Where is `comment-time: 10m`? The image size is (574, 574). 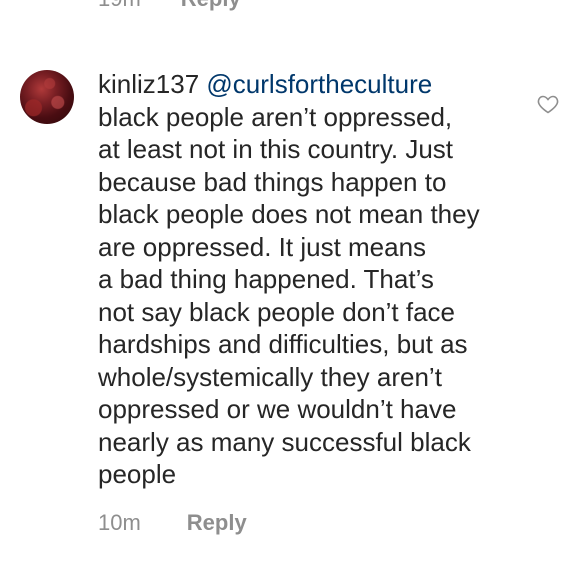
comment-time: 10m is located at coordinates (119, 522).